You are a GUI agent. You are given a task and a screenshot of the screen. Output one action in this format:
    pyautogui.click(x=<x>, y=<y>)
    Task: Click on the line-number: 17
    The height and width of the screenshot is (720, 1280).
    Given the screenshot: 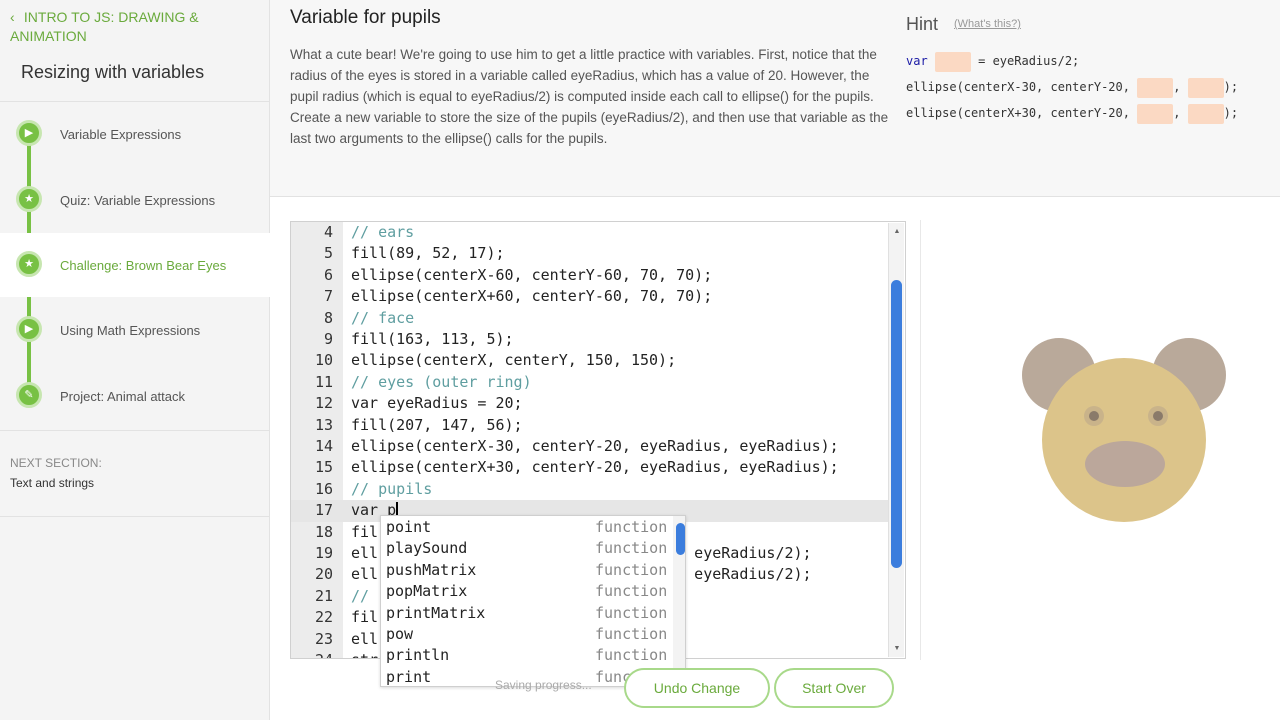 What is the action you would take?
    pyautogui.click(x=323, y=510)
    